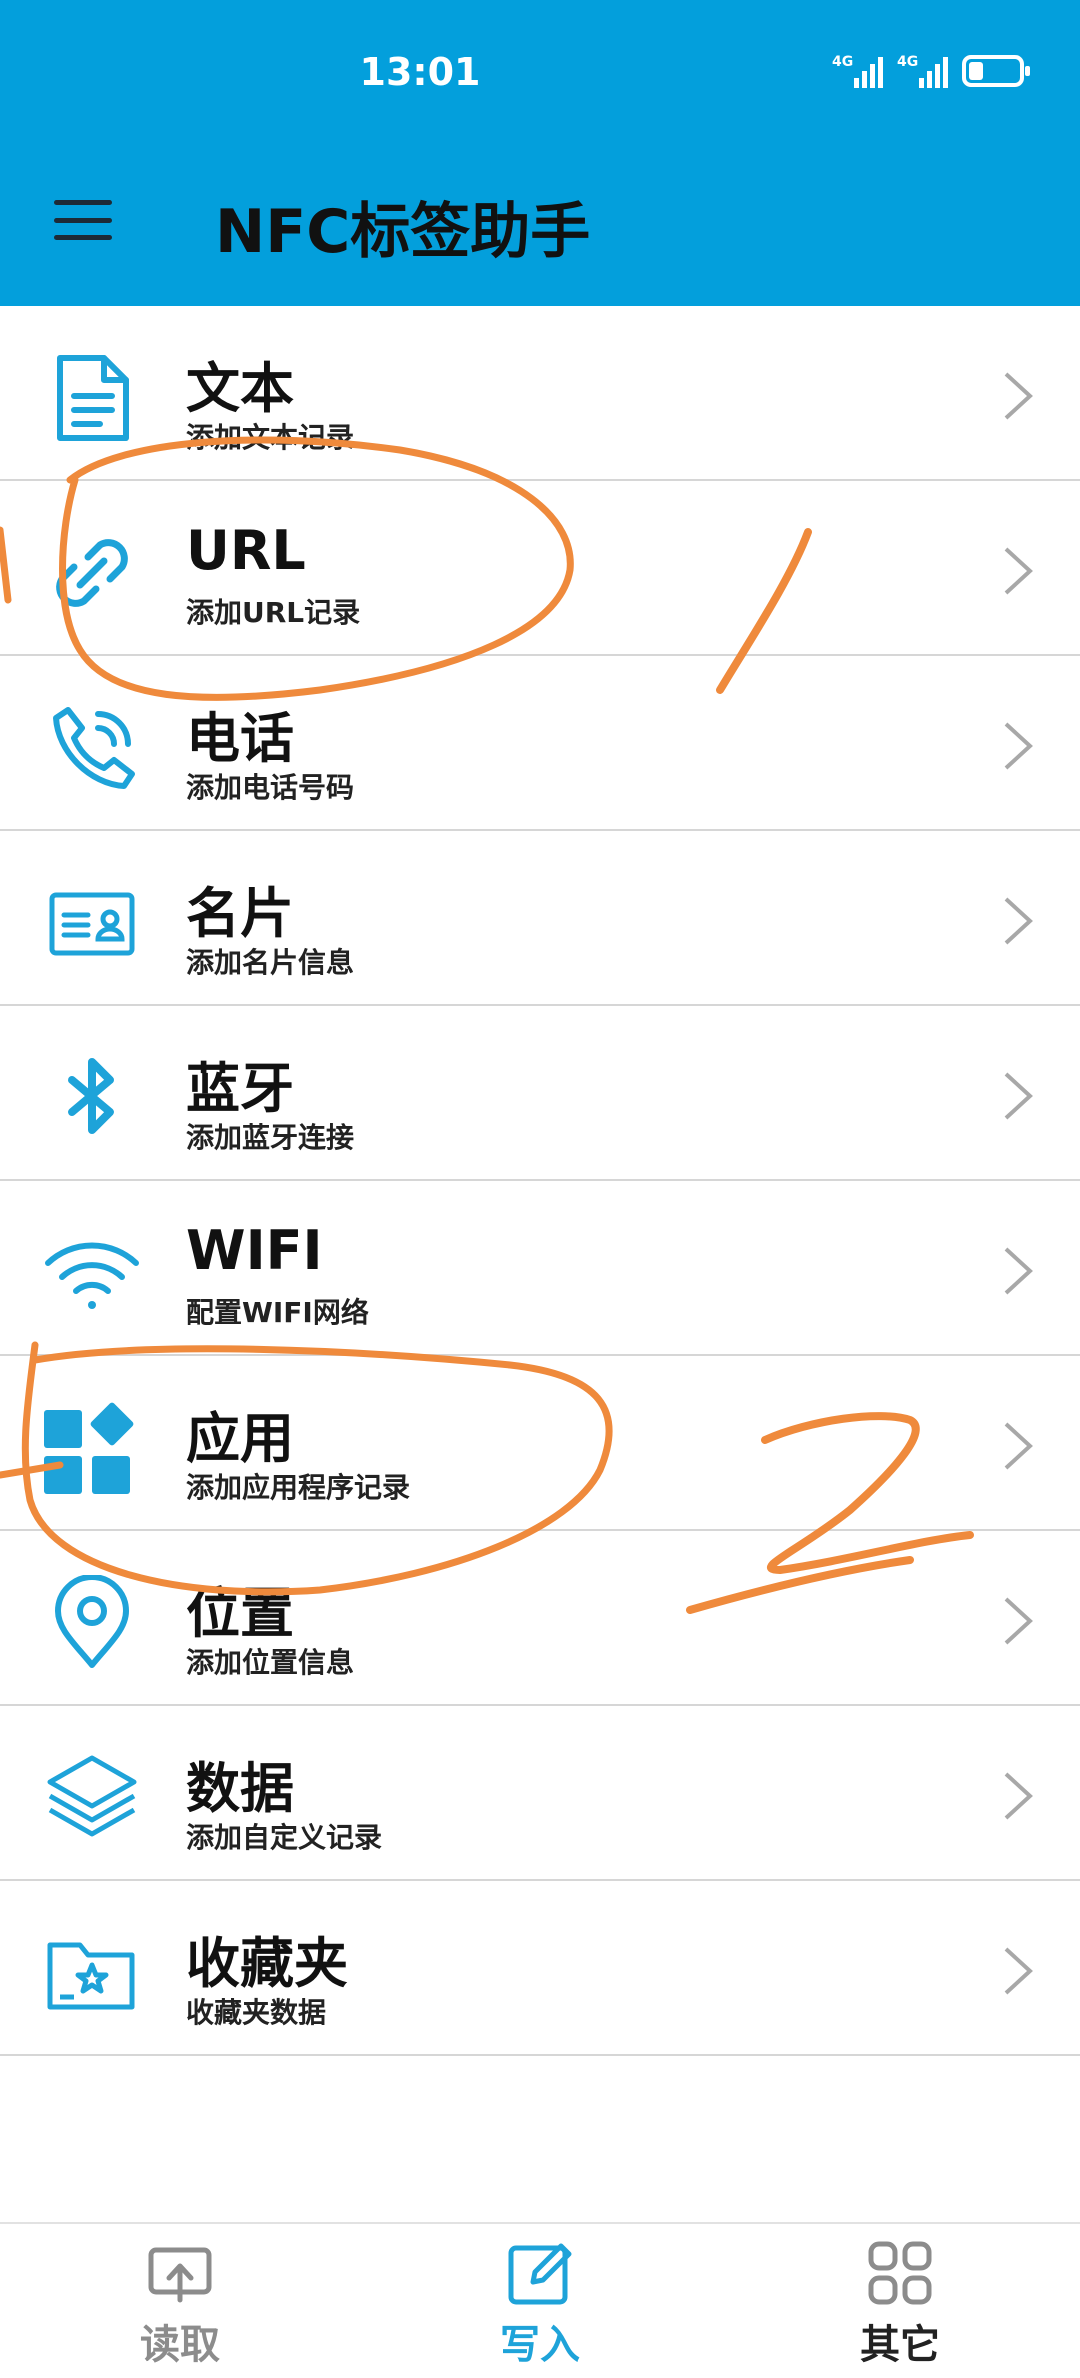  What do you see at coordinates (246, 550) in the screenshot?
I see `item-title: URL` at bounding box center [246, 550].